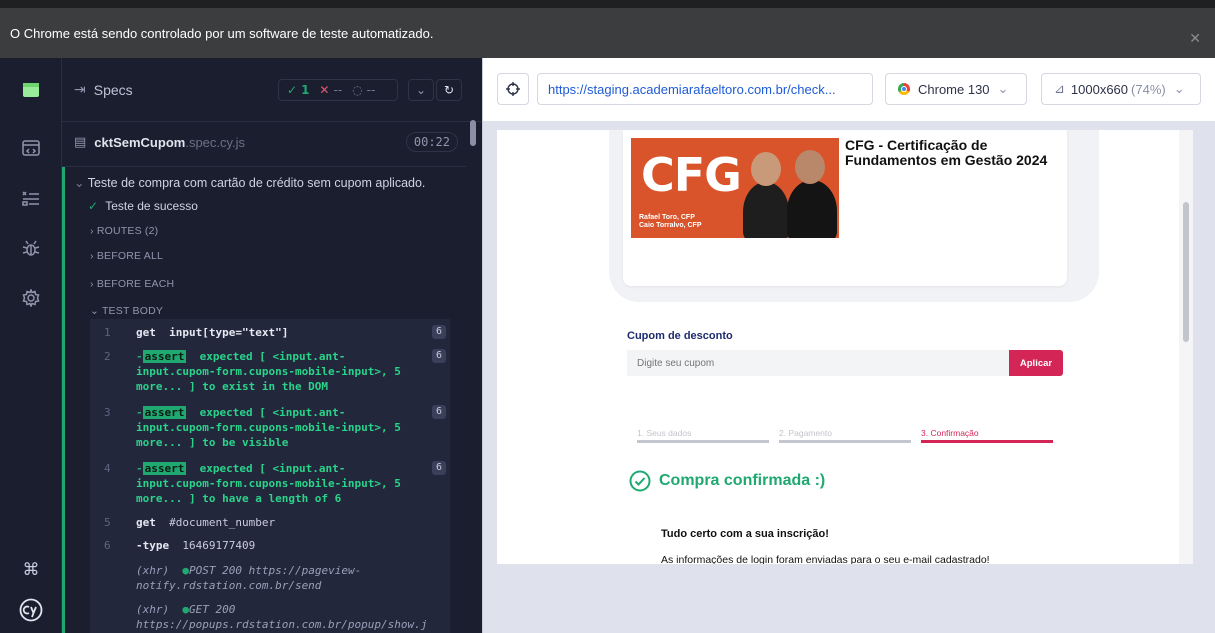 This screenshot has width=1215, height=633. I want to click on close-icon: ✕, so click(1195, 38).